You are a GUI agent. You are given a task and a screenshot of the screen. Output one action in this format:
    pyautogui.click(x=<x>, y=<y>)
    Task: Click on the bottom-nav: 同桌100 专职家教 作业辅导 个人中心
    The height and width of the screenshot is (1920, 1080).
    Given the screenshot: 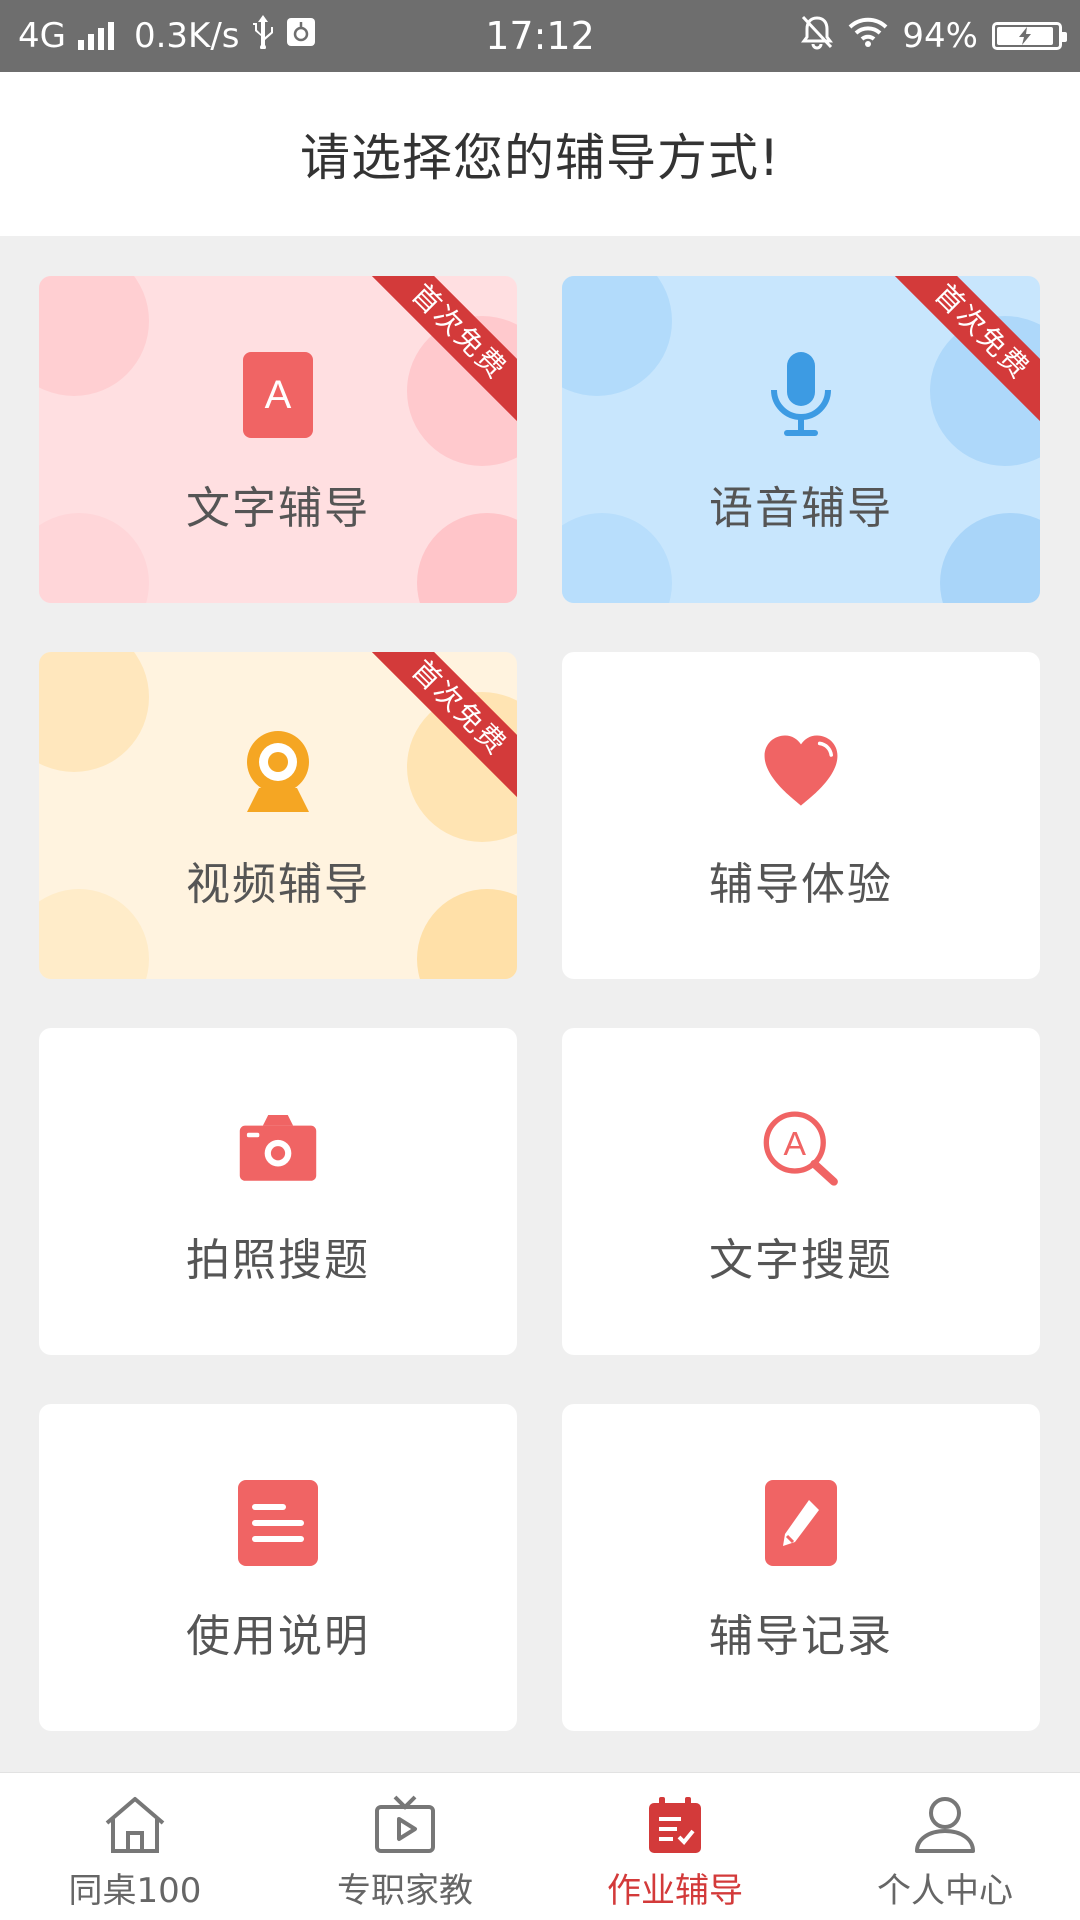 What is the action you would take?
    pyautogui.click(x=540, y=1846)
    